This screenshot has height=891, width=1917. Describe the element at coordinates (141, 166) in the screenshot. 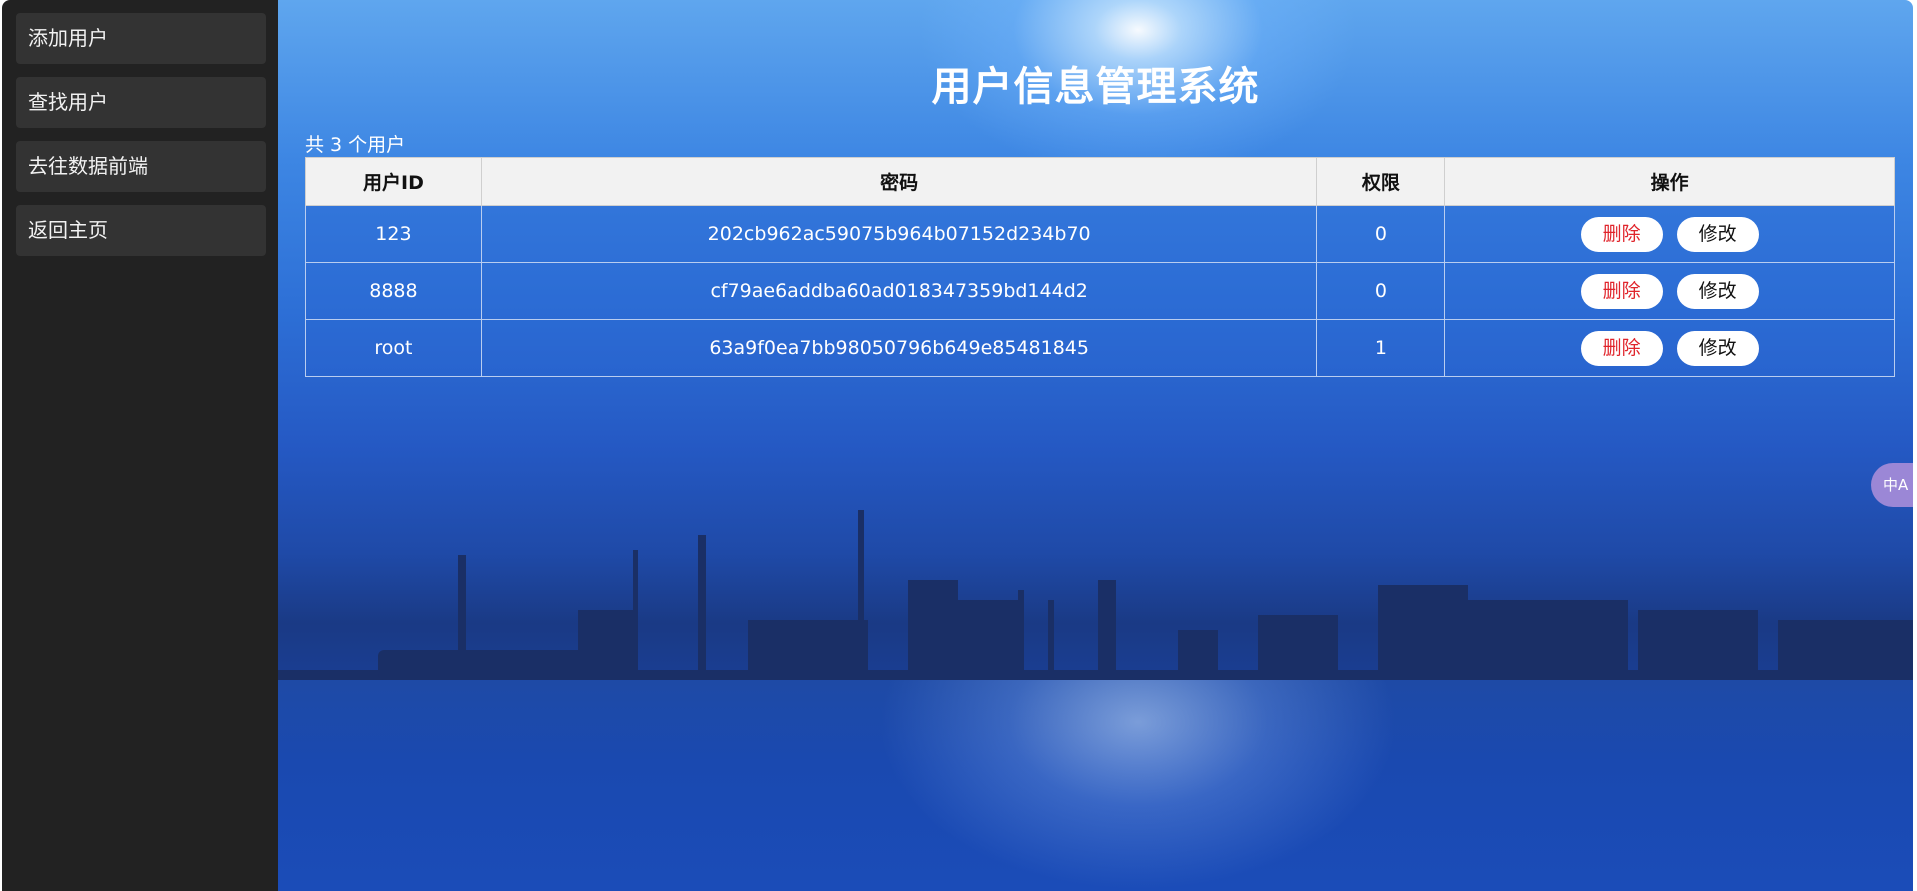

I see `sidebar-item-data-frontend: 去往数据前端` at that location.